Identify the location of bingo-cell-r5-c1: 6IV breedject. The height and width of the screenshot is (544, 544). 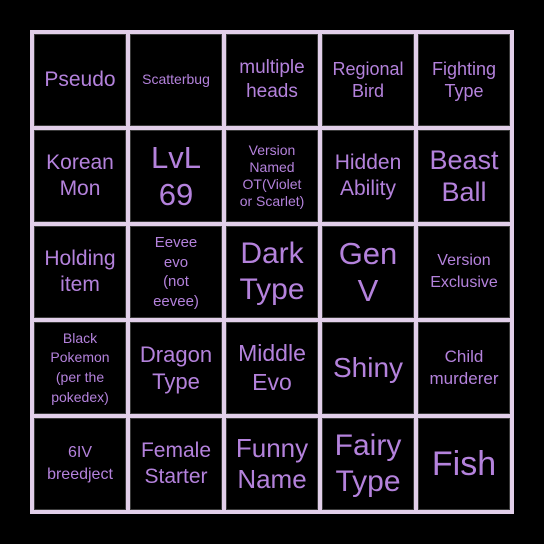
(80, 464).